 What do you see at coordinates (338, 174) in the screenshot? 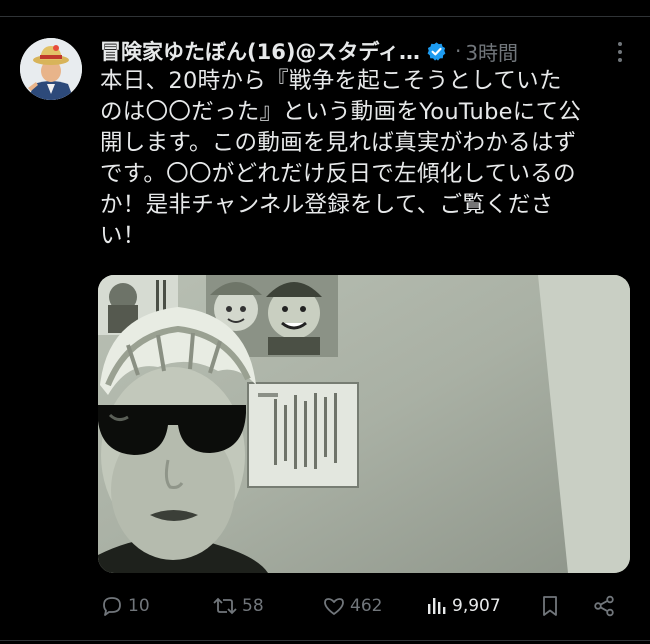
I see `tweet-text-line: です。〇〇がどれだけ反日で左傾化しているの` at bounding box center [338, 174].